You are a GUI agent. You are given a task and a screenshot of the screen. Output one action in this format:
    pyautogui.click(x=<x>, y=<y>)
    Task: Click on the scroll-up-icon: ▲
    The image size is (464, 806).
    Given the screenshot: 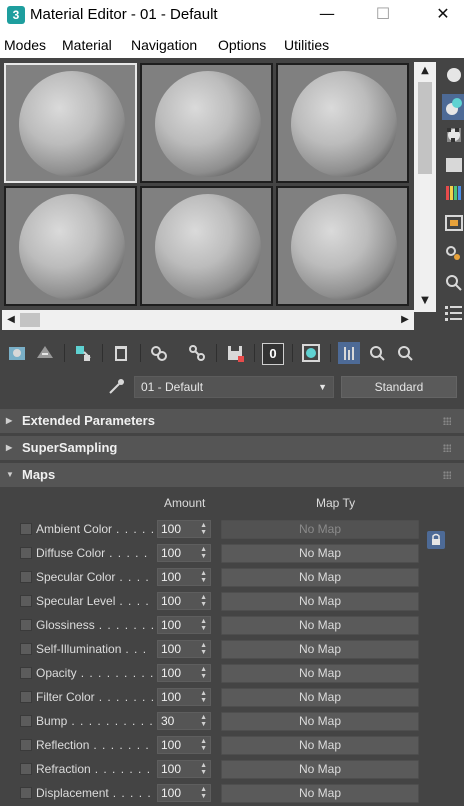 What is the action you would take?
    pyautogui.click(x=425, y=71)
    